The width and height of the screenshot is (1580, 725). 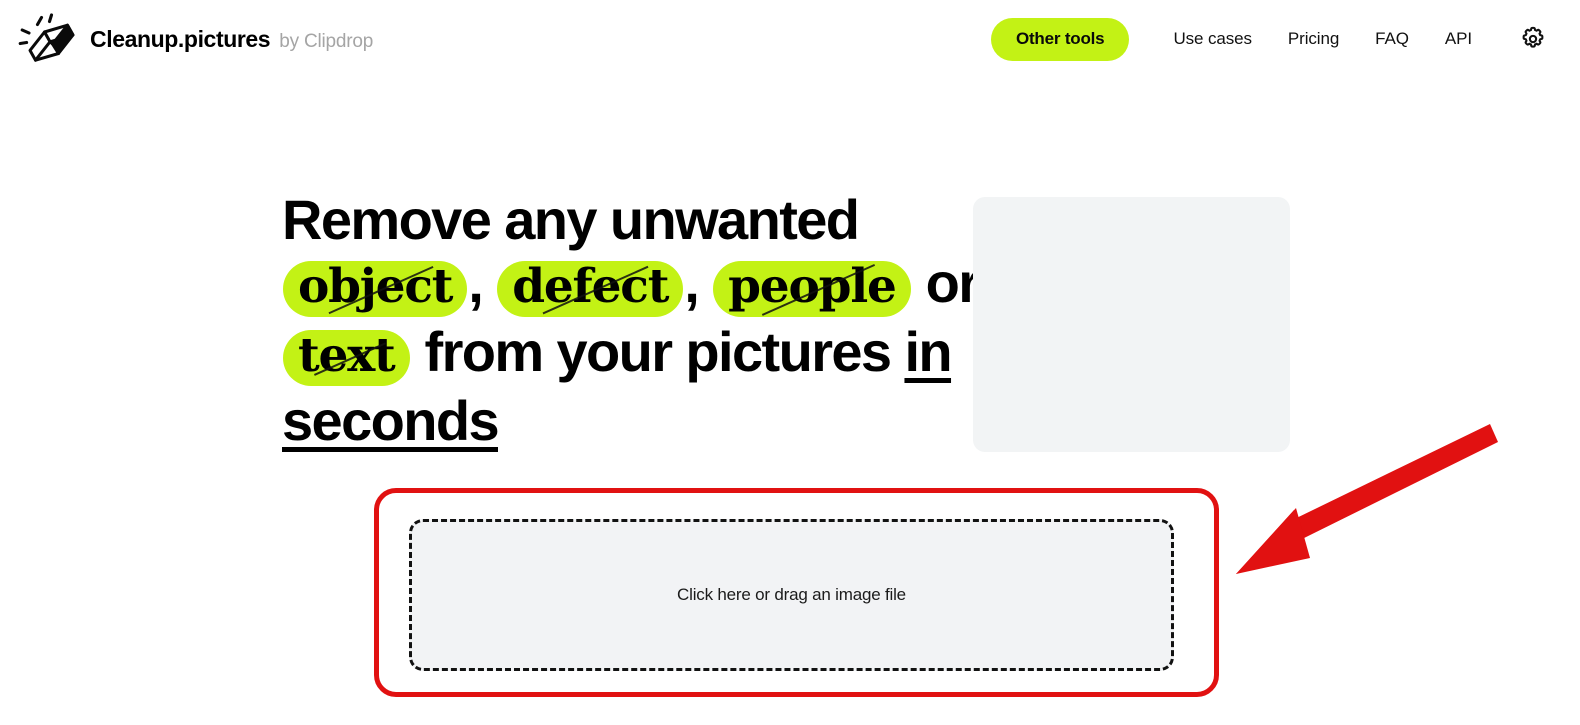 I want to click on headline-line-2: object, defect, people or, so click(x=631, y=286).